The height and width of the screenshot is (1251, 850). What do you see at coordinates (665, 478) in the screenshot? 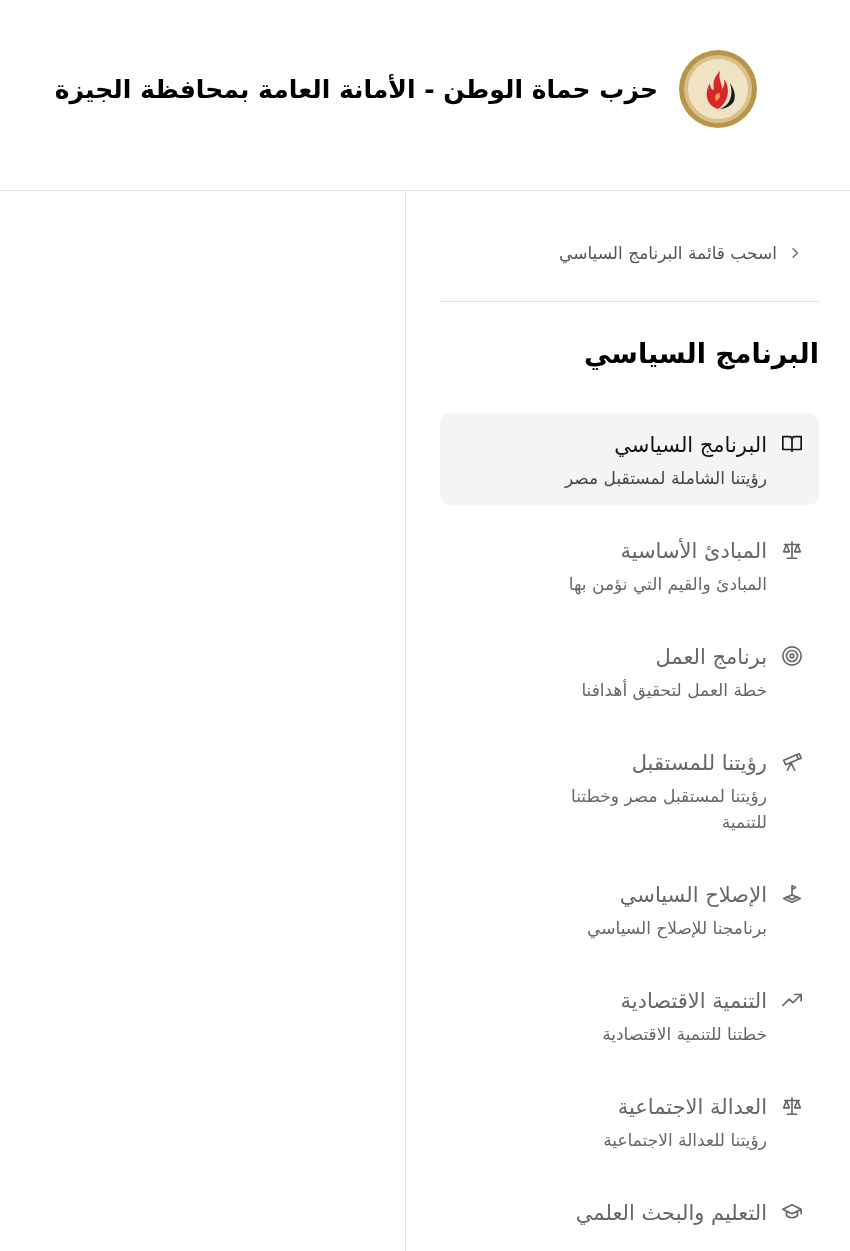
I see `item-subtitle: رؤيتنا الشاملة لمستقبل مصر` at bounding box center [665, 478].